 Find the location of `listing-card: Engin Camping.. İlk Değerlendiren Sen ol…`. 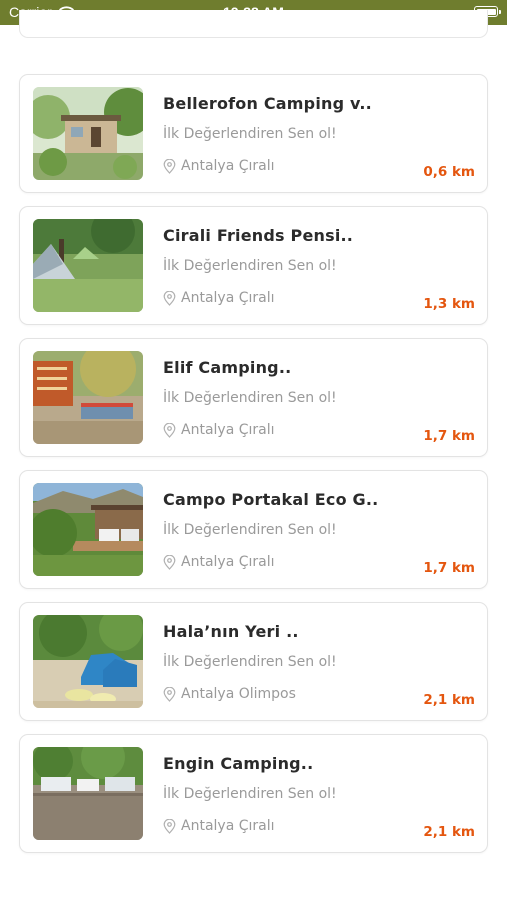

listing-card: Engin Camping.. İlk Değerlendiren Sen ol… is located at coordinates (253, 793).